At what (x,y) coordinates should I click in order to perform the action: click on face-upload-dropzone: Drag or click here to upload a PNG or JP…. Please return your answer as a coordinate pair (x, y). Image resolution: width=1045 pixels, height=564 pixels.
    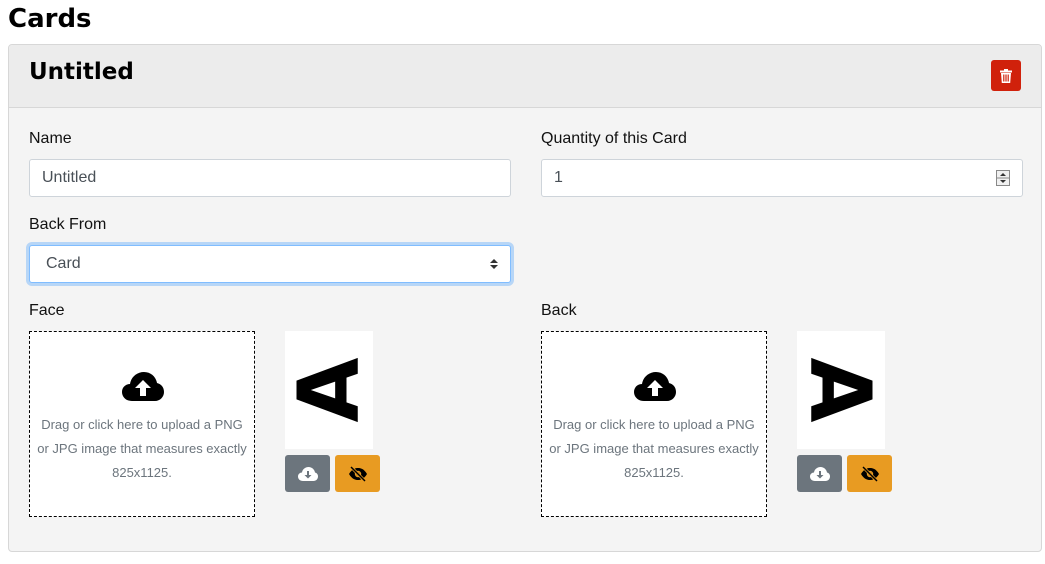
    Looking at the image, I should click on (142, 424).